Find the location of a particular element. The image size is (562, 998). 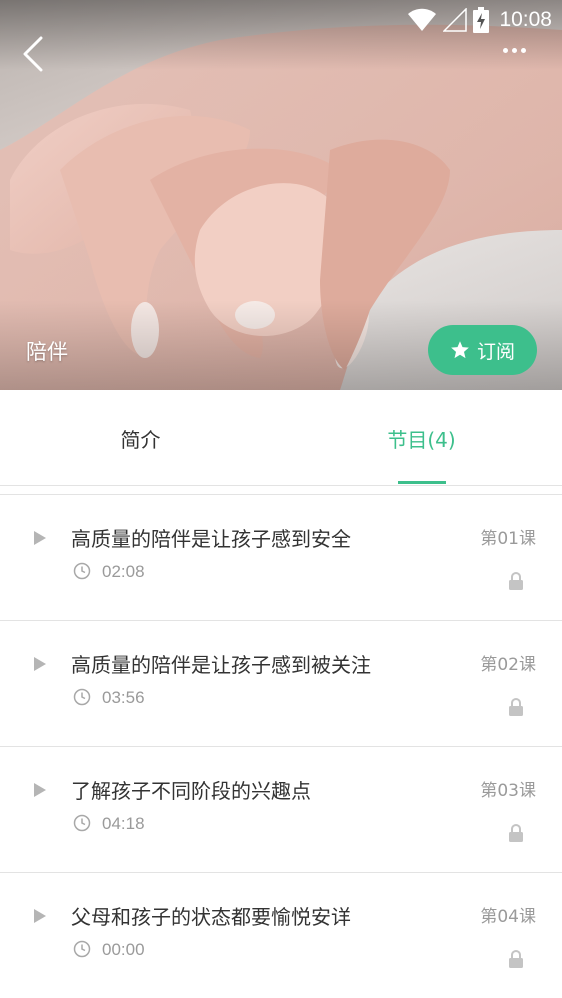

episode-title: 高质量的陪伴是让孩子感到安全 is located at coordinates (211, 539).